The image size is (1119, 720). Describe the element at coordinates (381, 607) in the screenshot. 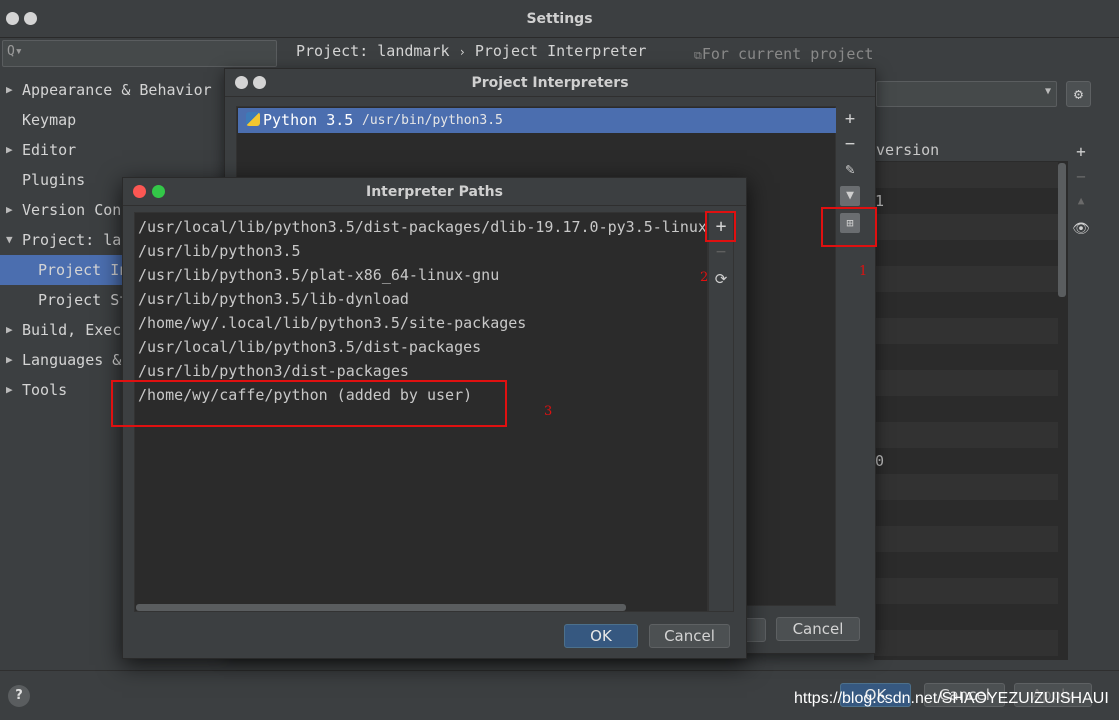

I see `paths-horizontal-scrollbar` at that location.